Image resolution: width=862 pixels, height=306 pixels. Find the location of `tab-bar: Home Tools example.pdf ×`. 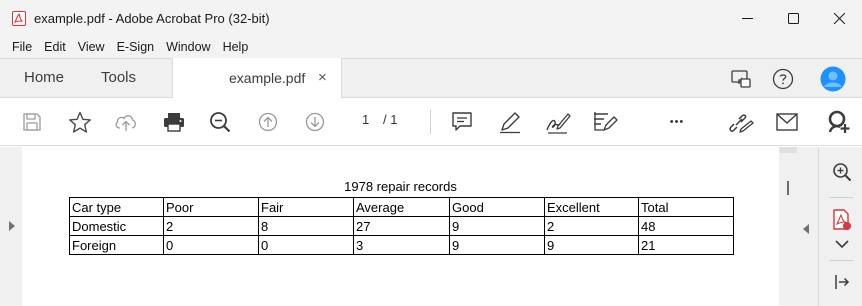

tab-bar: Home Tools example.pdf × is located at coordinates (431, 78).